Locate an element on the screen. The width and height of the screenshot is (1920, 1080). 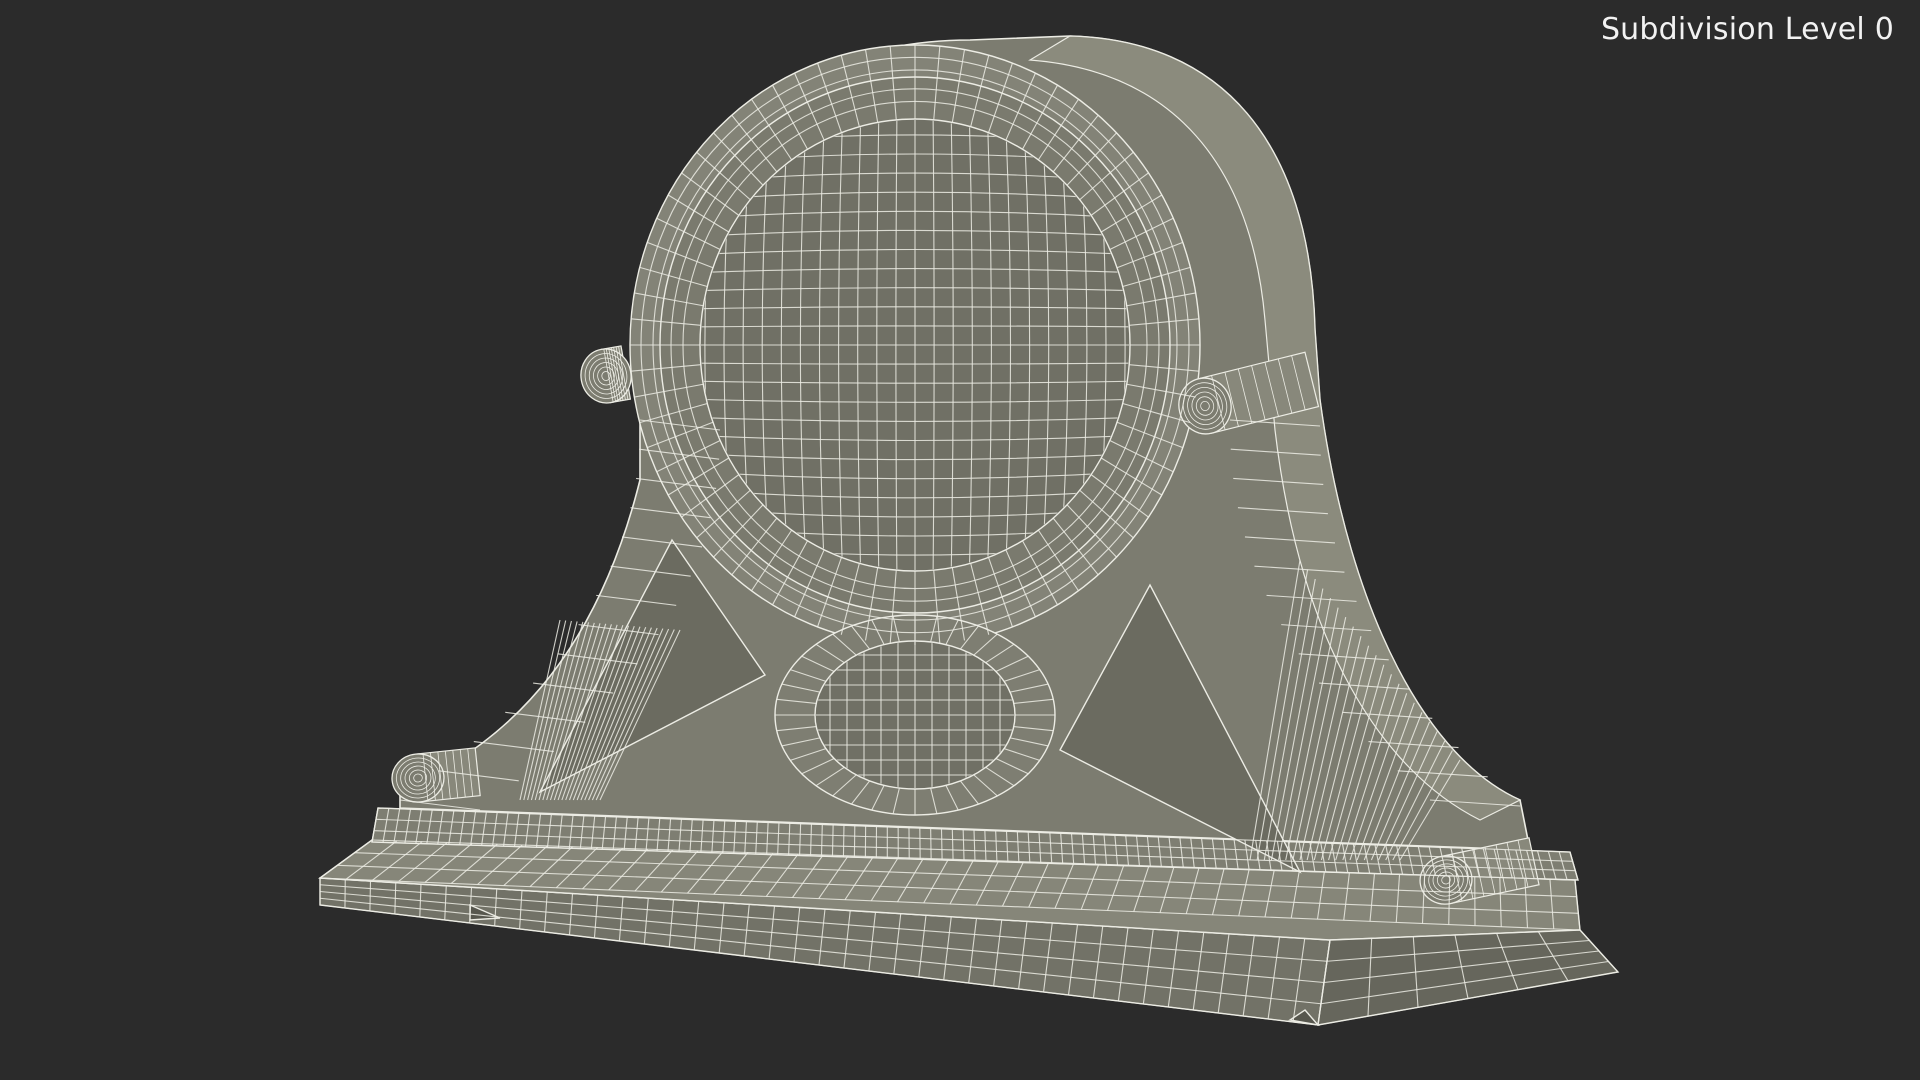
scroll-bottom-left is located at coordinates (436, 775).